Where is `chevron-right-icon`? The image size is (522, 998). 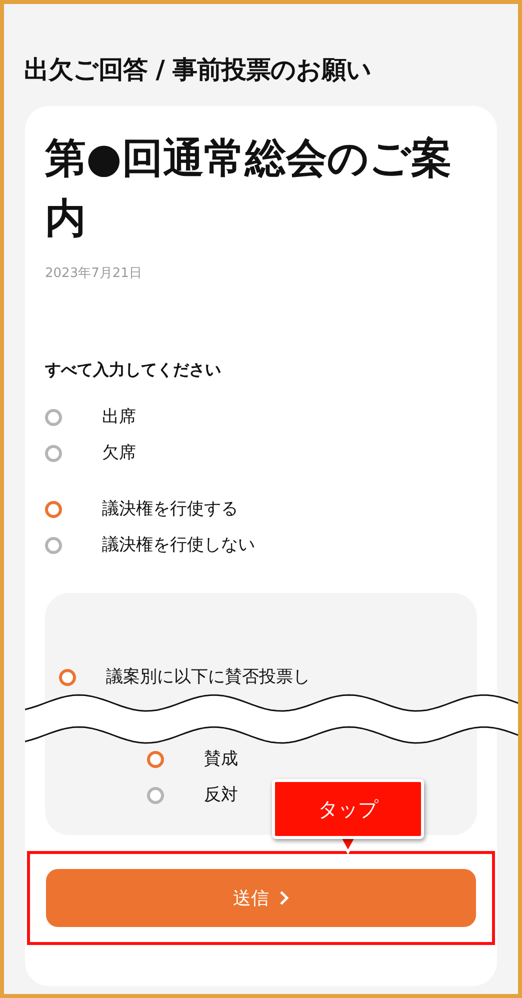
chevron-right-icon is located at coordinates (284, 898).